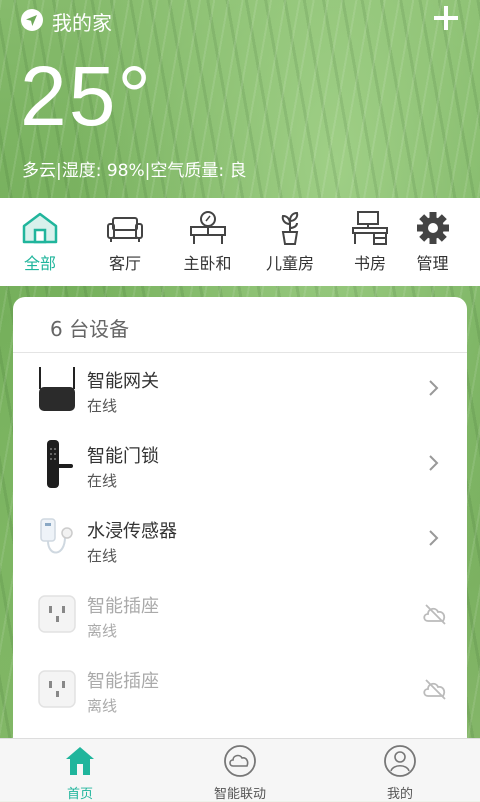 The image size is (480, 802). Describe the element at coordinates (56, 536) in the screenshot. I see `water-sensor-icon` at that location.